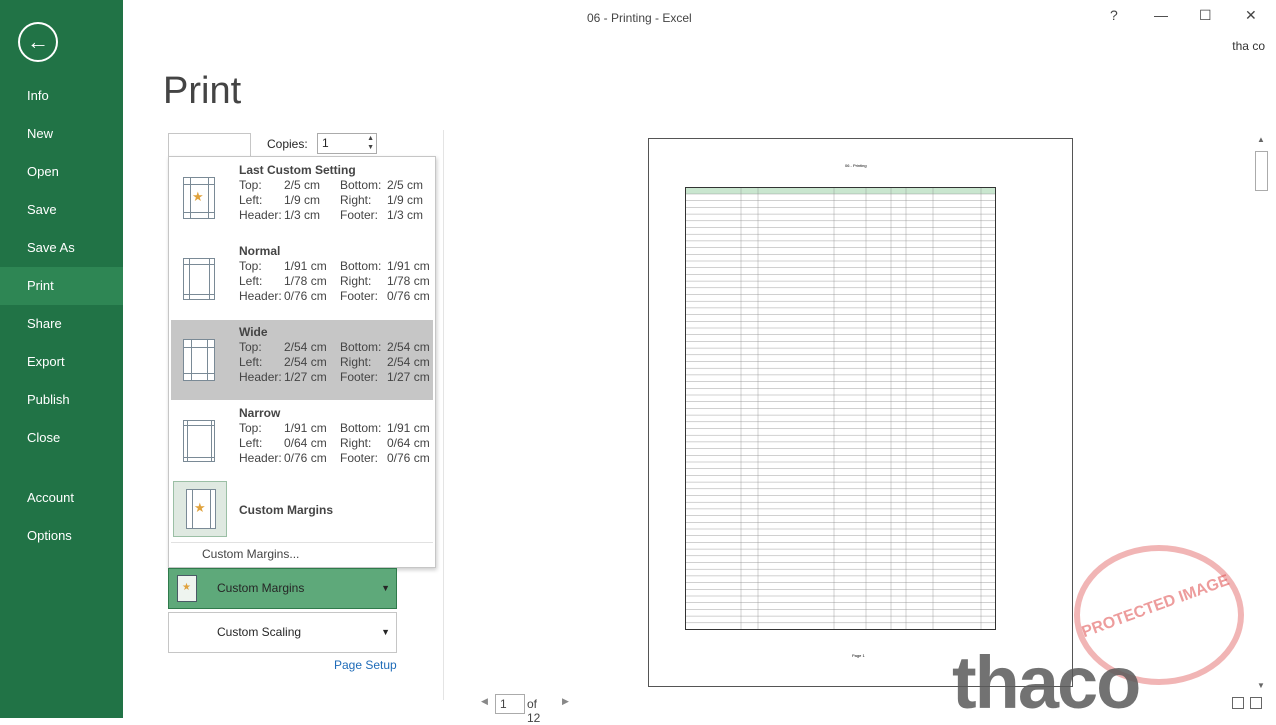  What do you see at coordinates (302, 215) in the screenshot?
I see `value-header: 1/3 cm` at bounding box center [302, 215].